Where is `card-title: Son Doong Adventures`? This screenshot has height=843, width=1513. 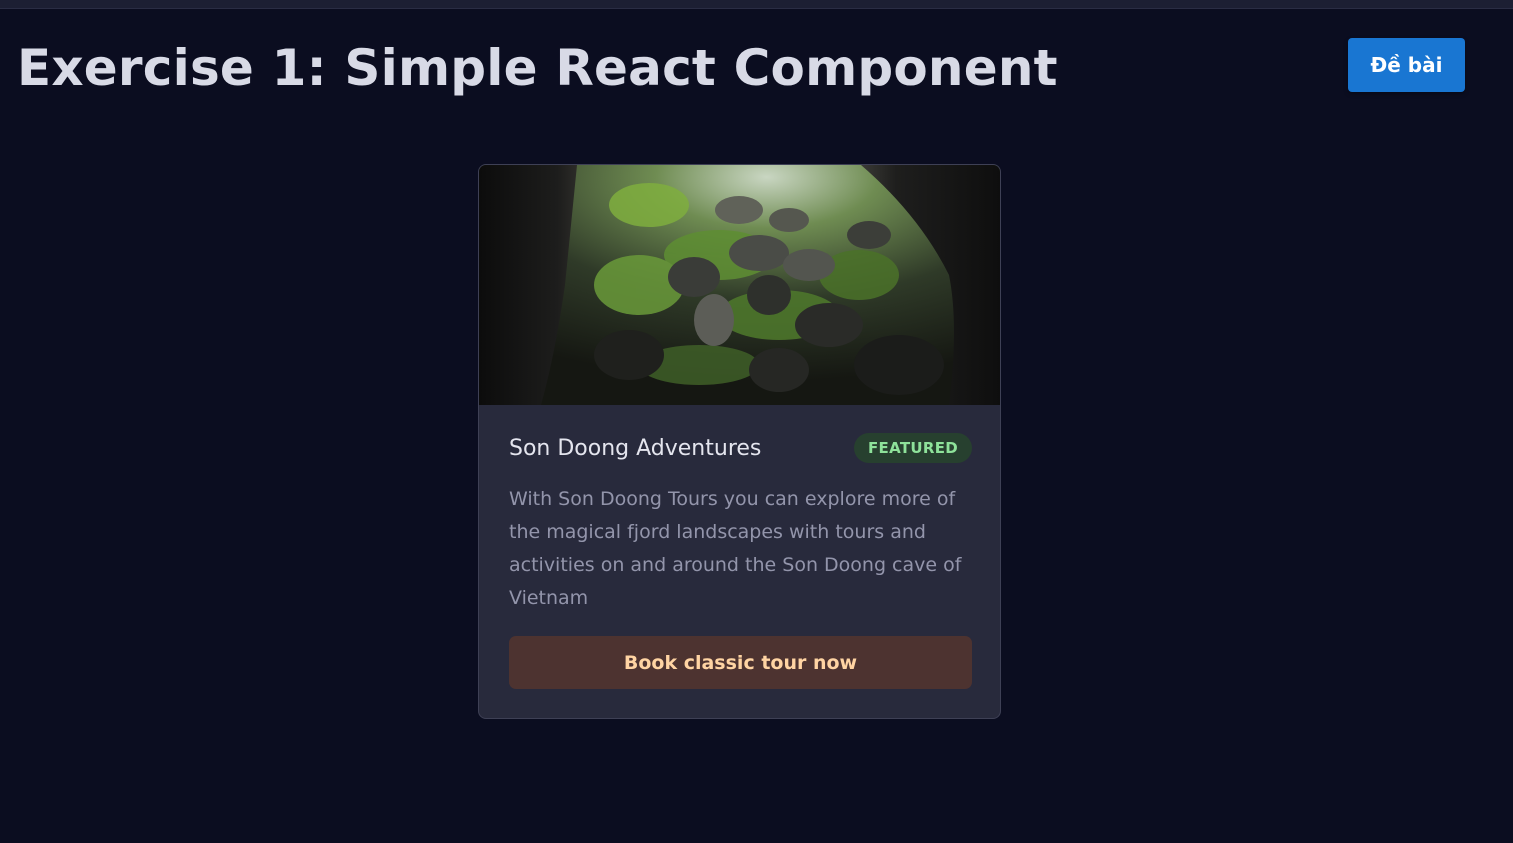 card-title: Son Doong Adventures is located at coordinates (635, 448).